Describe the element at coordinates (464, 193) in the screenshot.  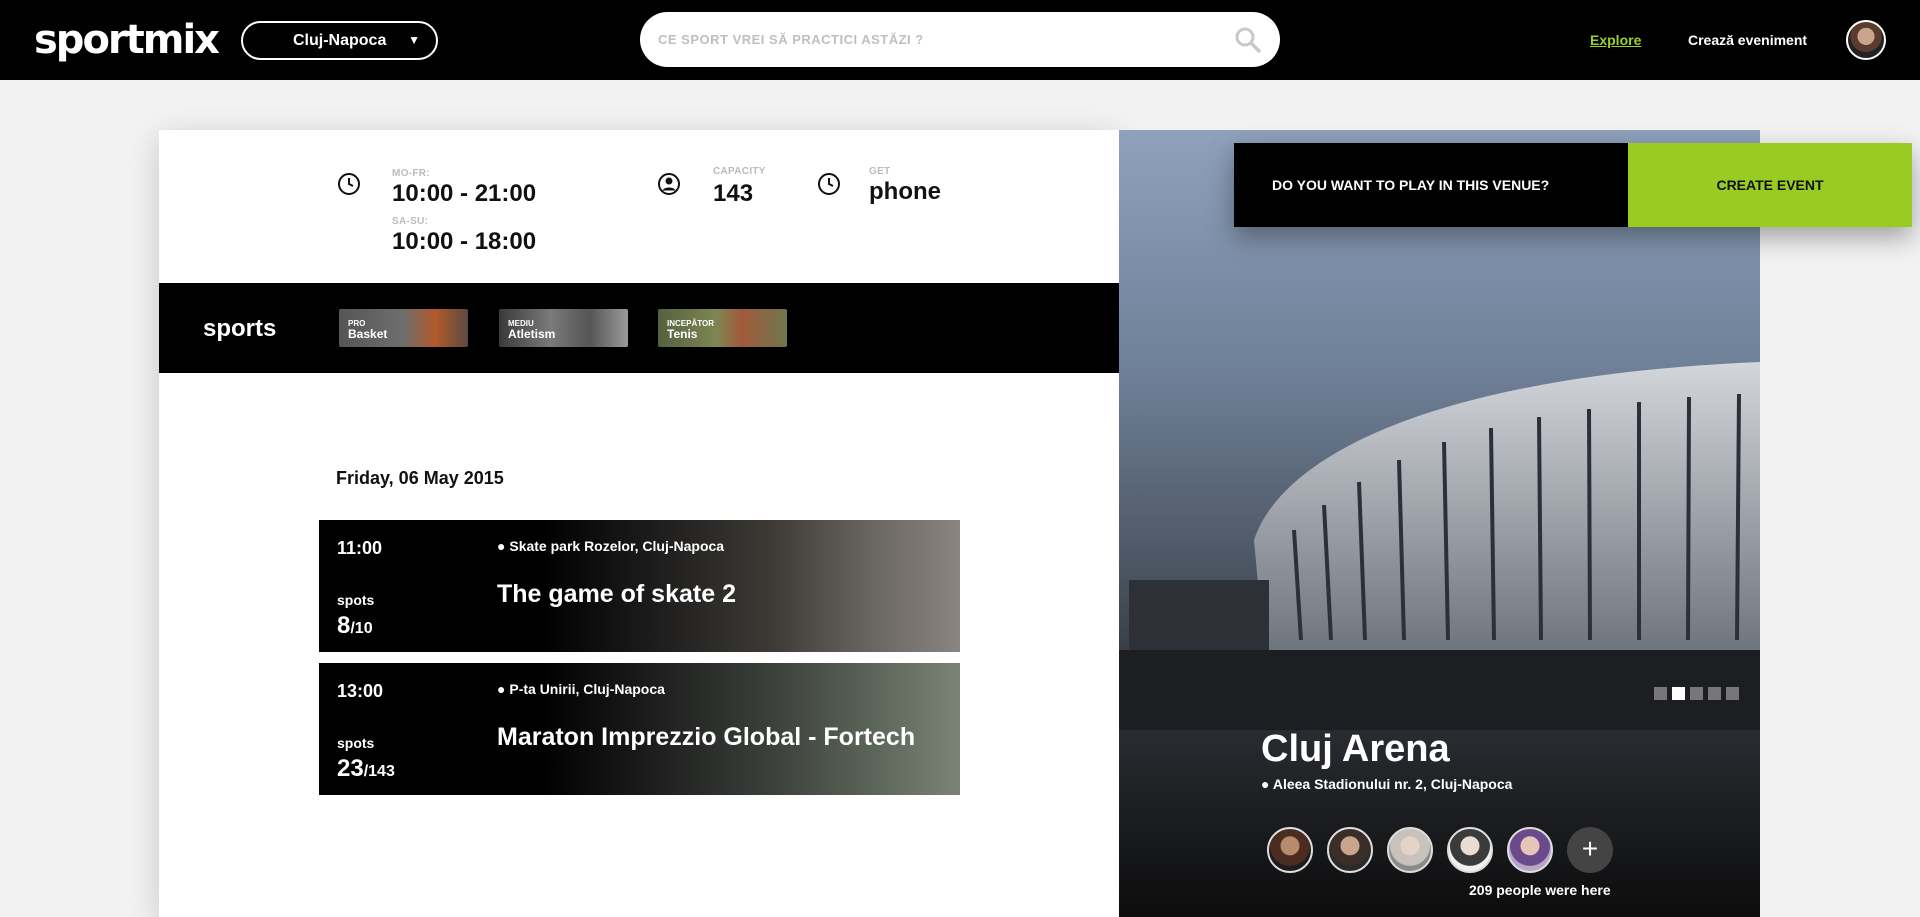
I see `hours-weekday-value: 10:00 - 21:00` at that location.